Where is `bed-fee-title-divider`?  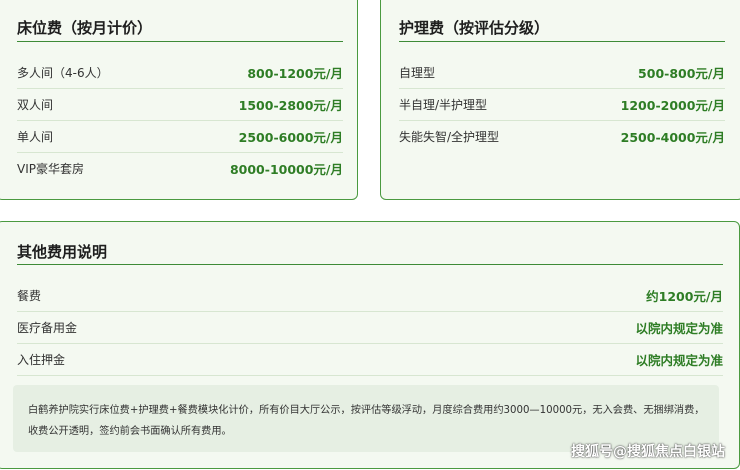 bed-fee-title-divider is located at coordinates (180, 41).